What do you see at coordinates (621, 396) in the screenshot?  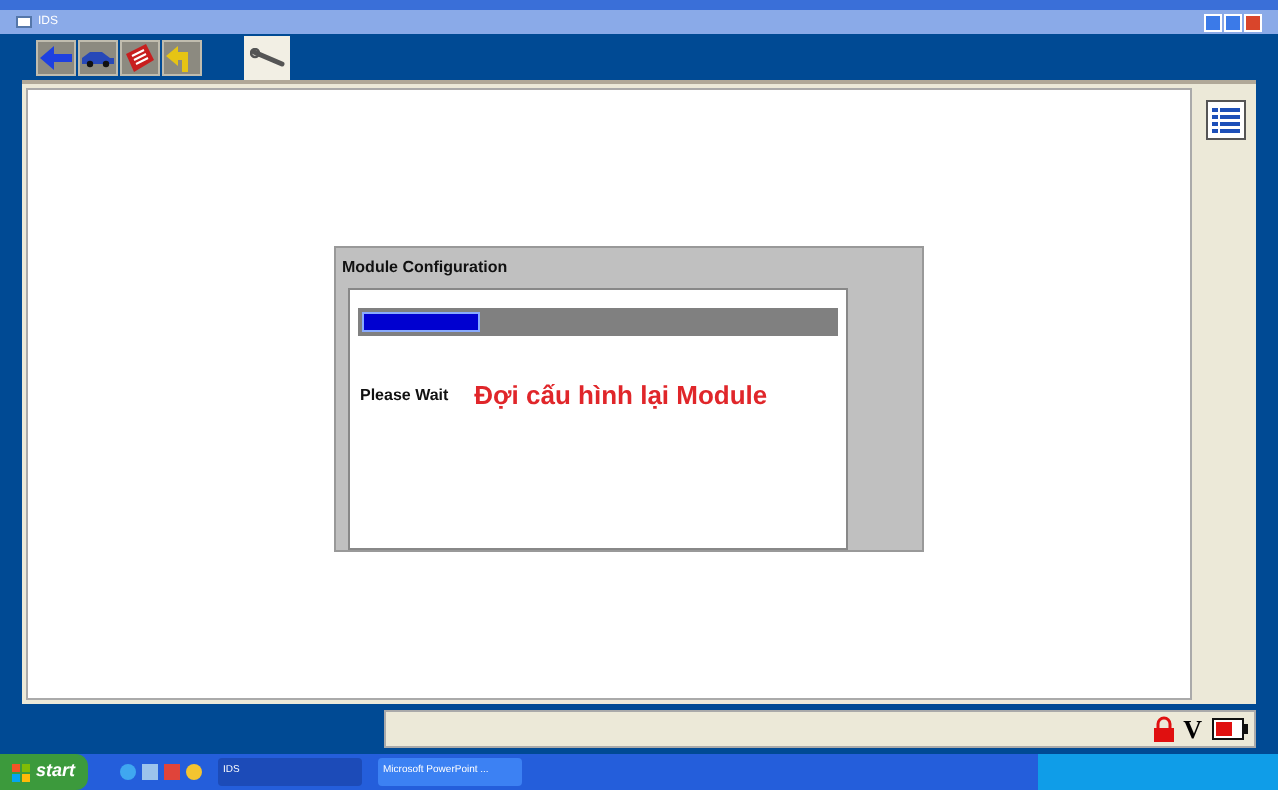 I see `annotation-text: Đợi cấu hình lại Module` at bounding box center [621, 396].